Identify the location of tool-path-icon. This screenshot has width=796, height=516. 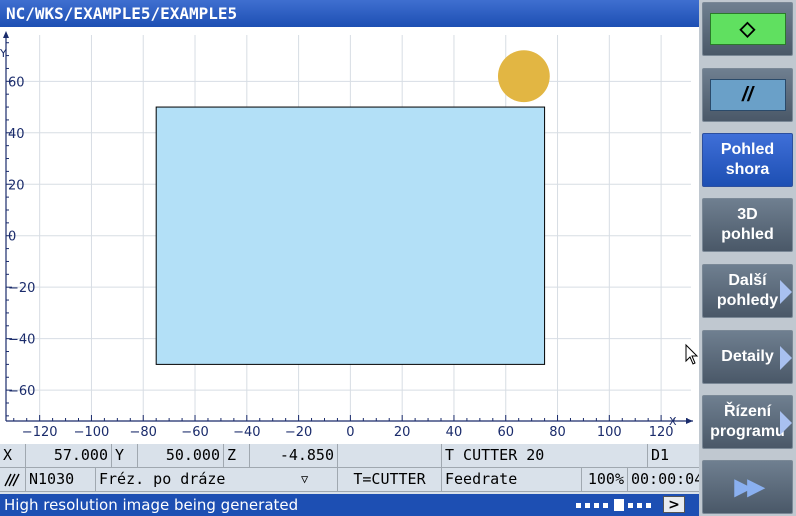
(12, 479).